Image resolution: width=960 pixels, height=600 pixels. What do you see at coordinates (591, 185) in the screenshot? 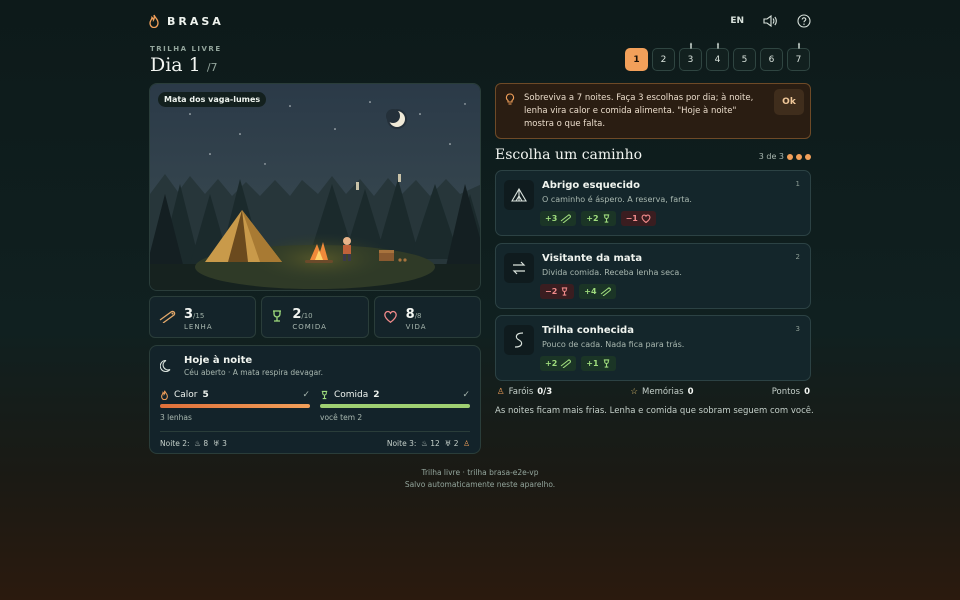
I see `choice-title: Abrigo esquecido` at bounding box center [591, 185].